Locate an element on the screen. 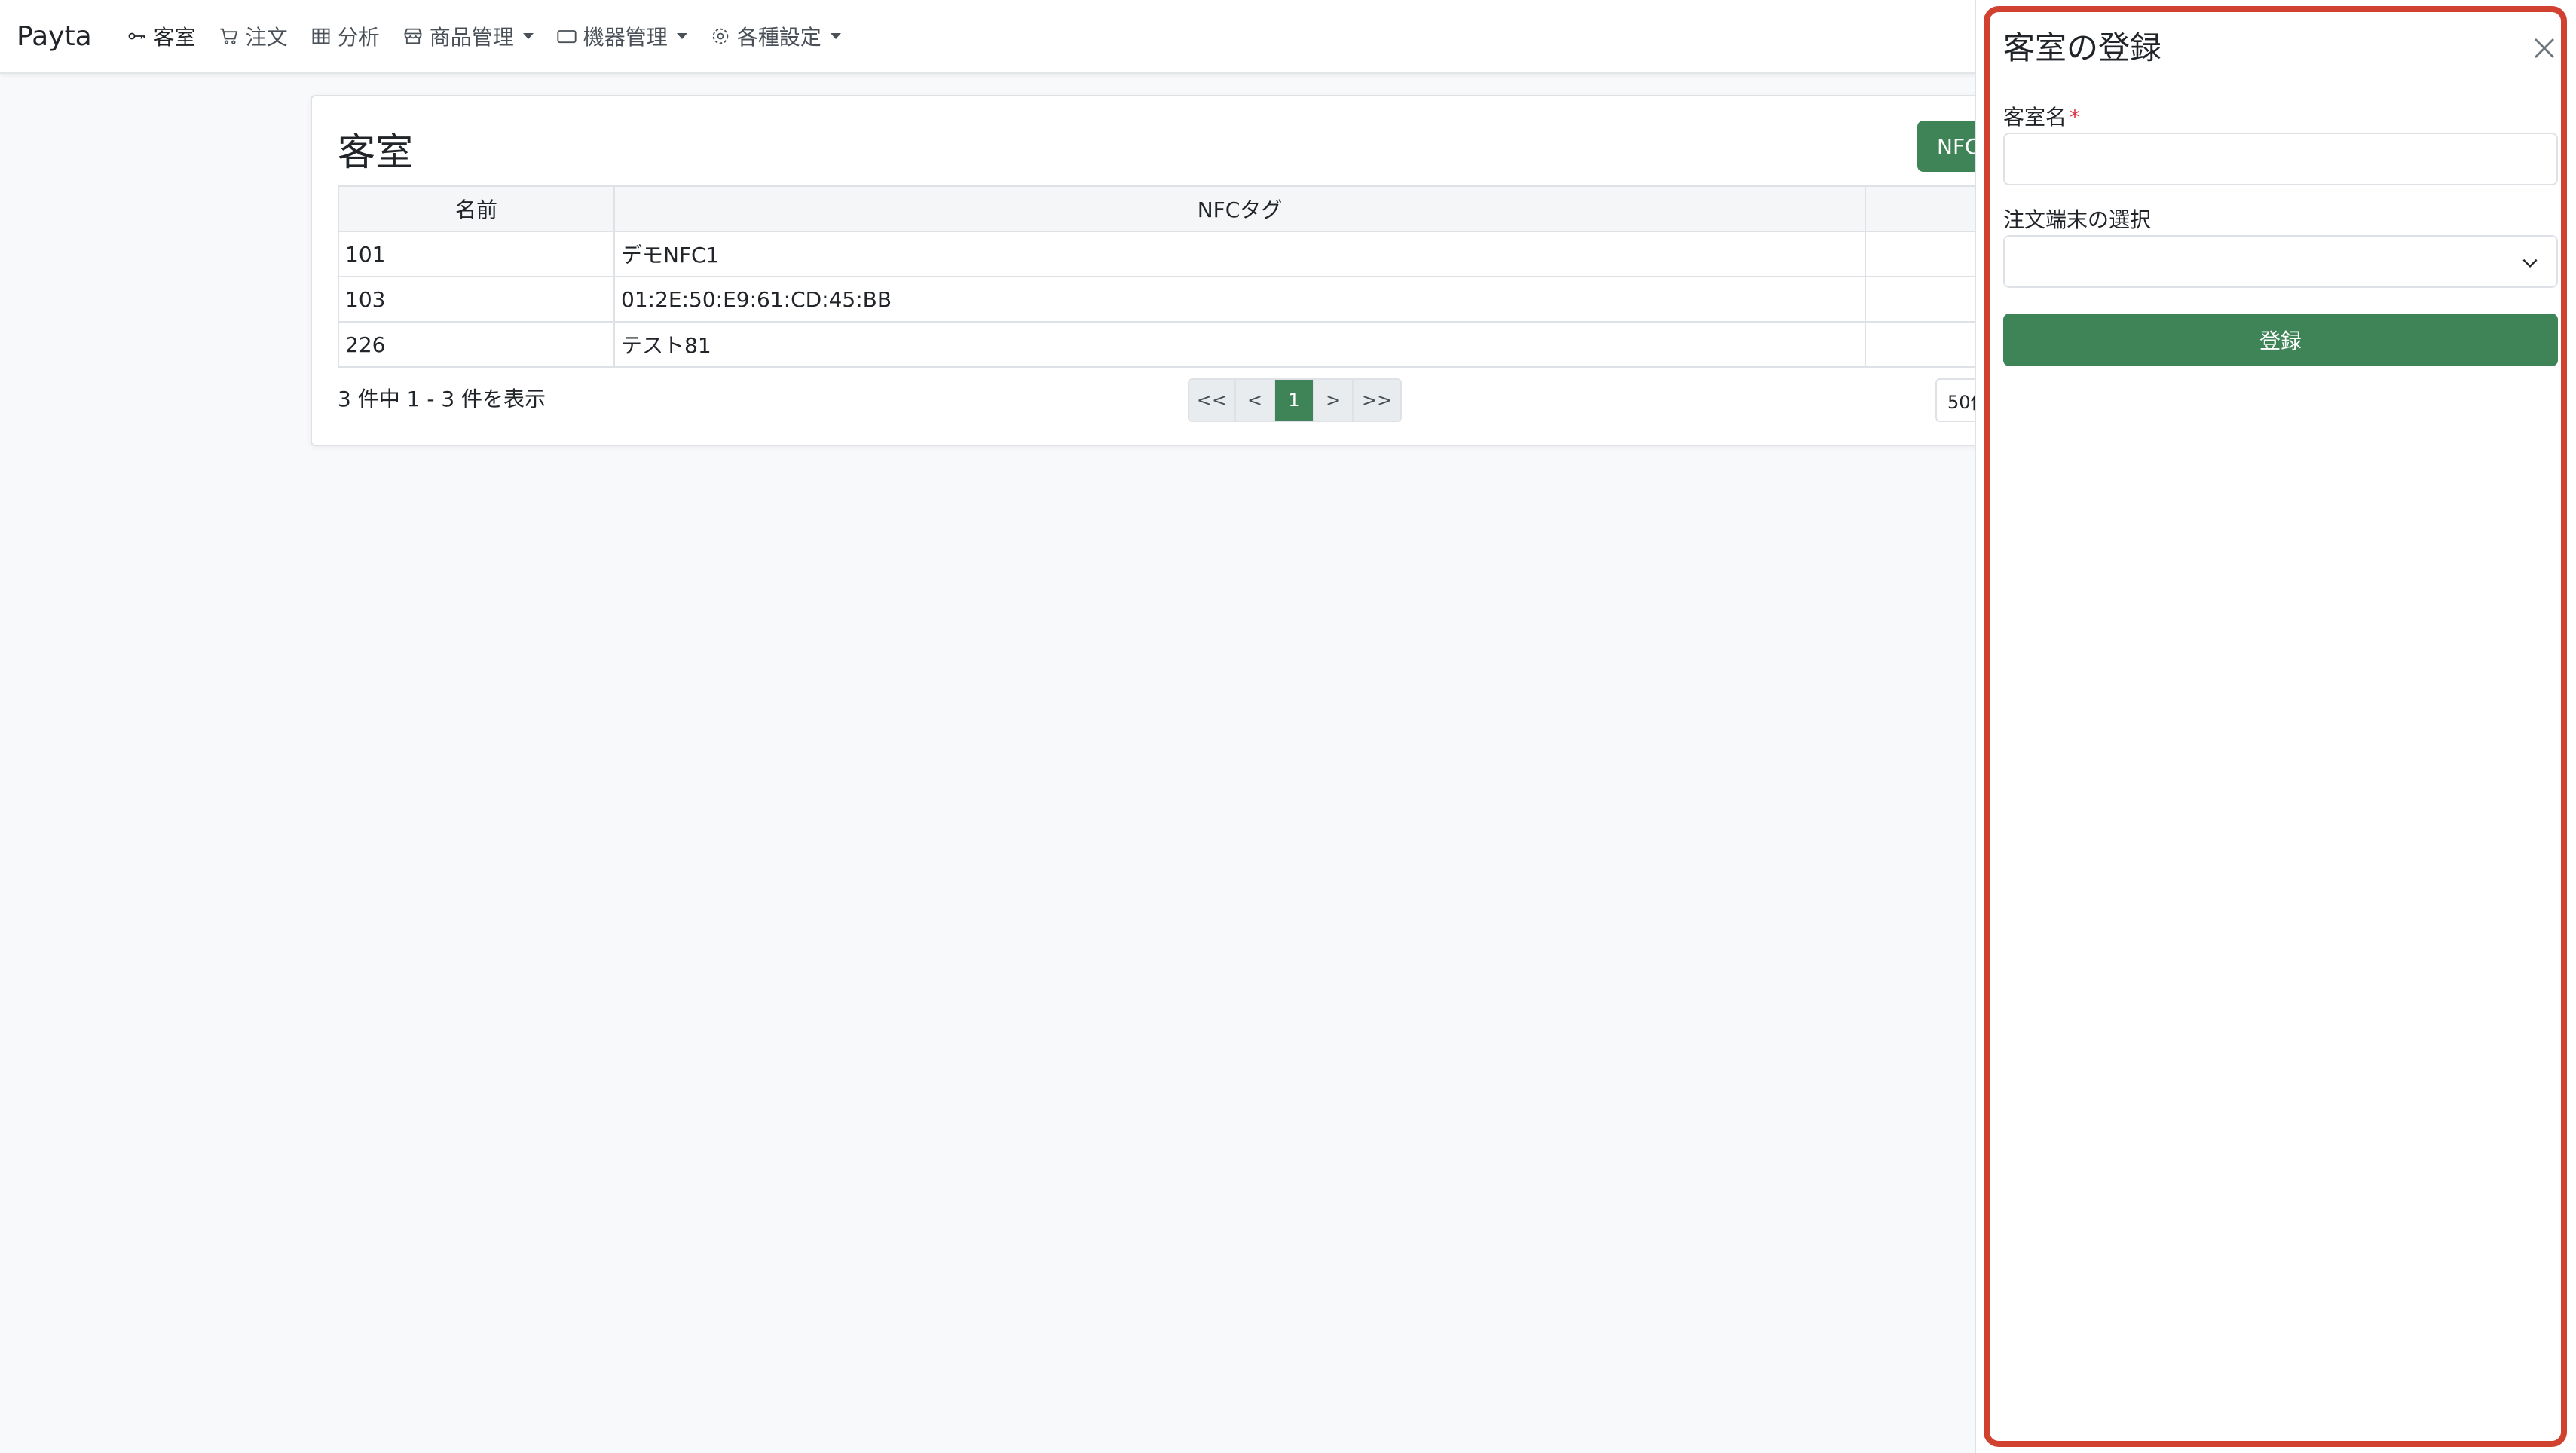 This screenshot has width=2576, height=1453. nav-item-label: 各種設定 is located at coordinates (778, 37).